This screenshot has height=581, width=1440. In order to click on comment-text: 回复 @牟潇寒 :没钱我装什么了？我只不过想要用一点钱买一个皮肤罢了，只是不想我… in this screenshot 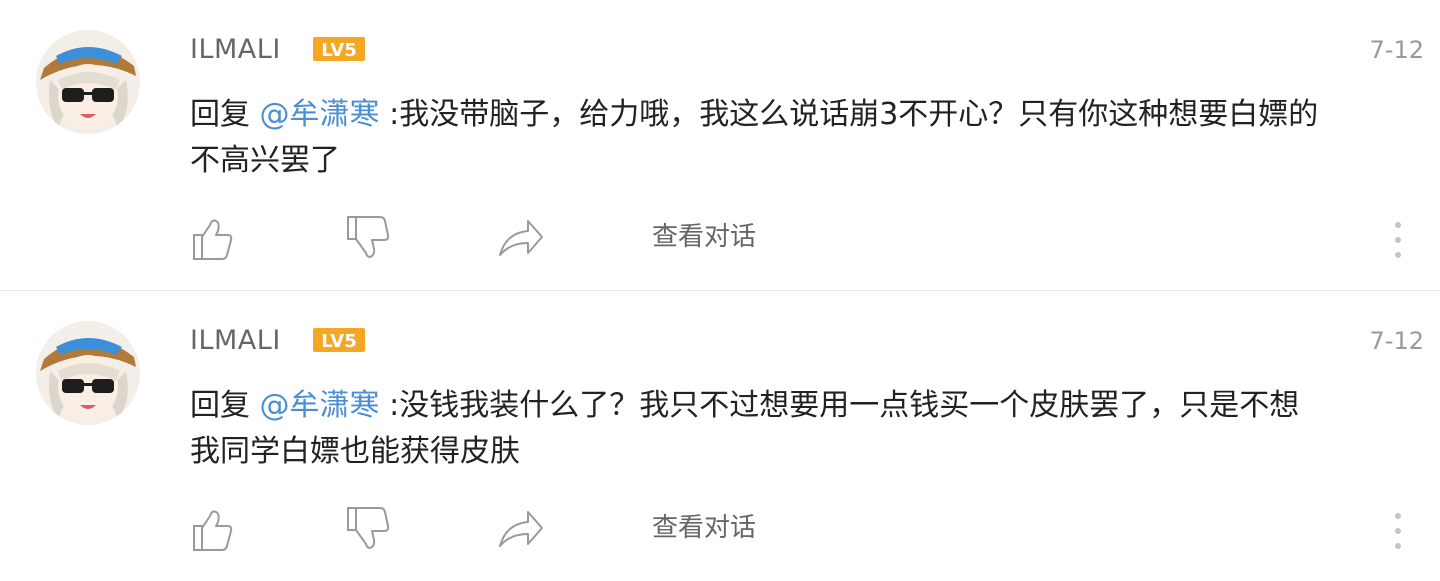, I will do `click(755, 429)`.